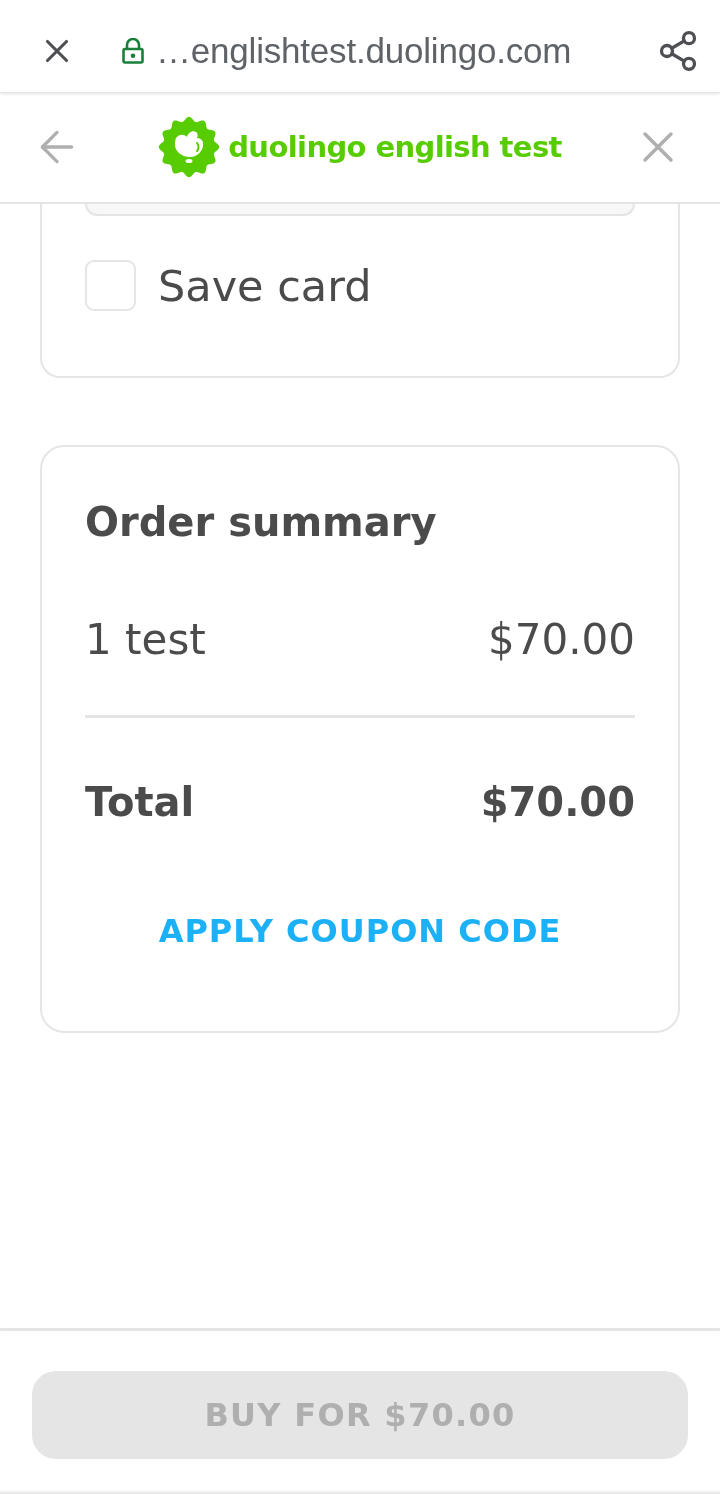 This screenshot has height=1494, width=720. Describe the element at coordinates (360, 210) in the screenshot. I see `card-input-field` at that location.